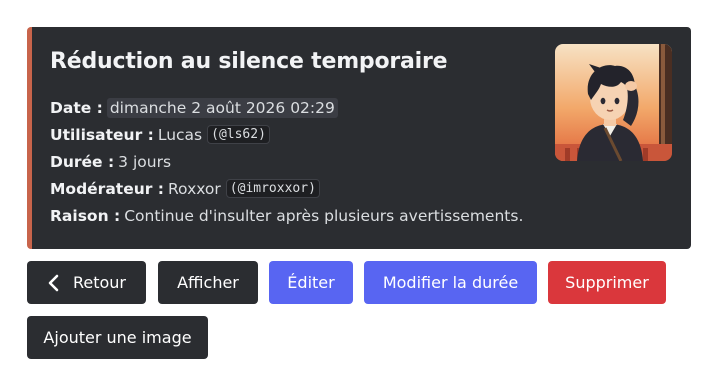 This screenshot has width=718, height=387. I want to click on field-duration: Durée : 3 jours, so click(286, 161).